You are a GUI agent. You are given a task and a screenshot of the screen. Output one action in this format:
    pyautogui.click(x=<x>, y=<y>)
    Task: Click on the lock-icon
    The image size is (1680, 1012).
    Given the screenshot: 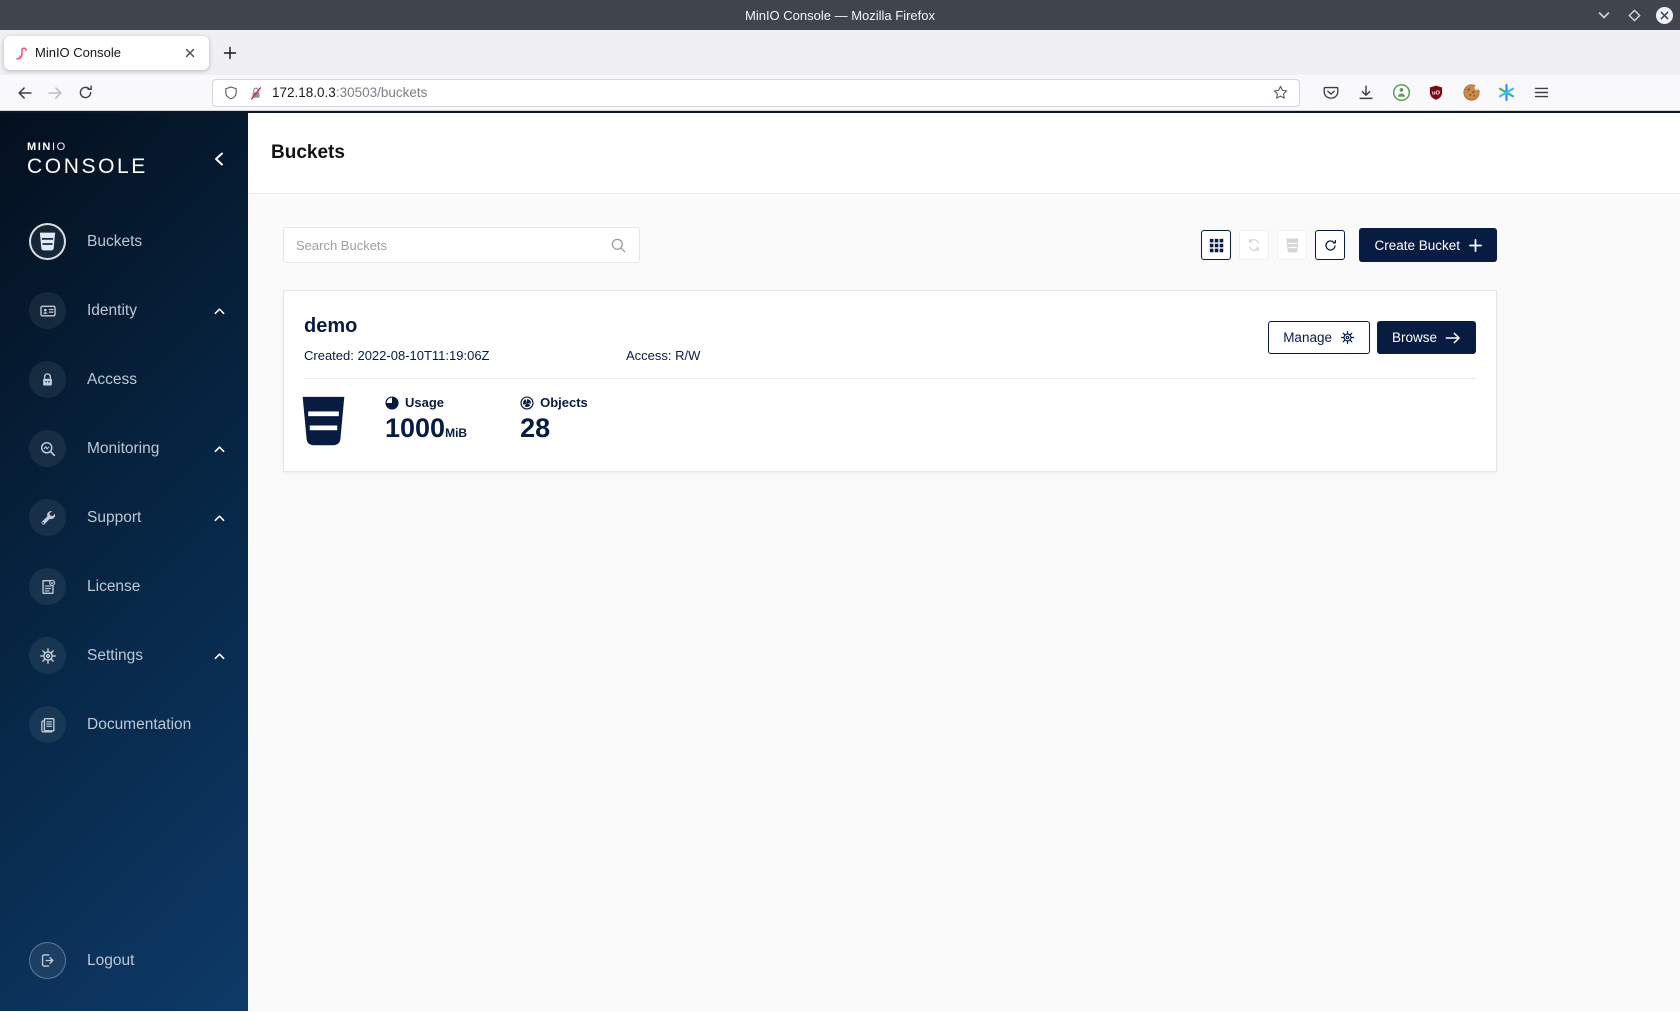 What is the action you would take?
    pyautogui.click(x=47, y=379)
    